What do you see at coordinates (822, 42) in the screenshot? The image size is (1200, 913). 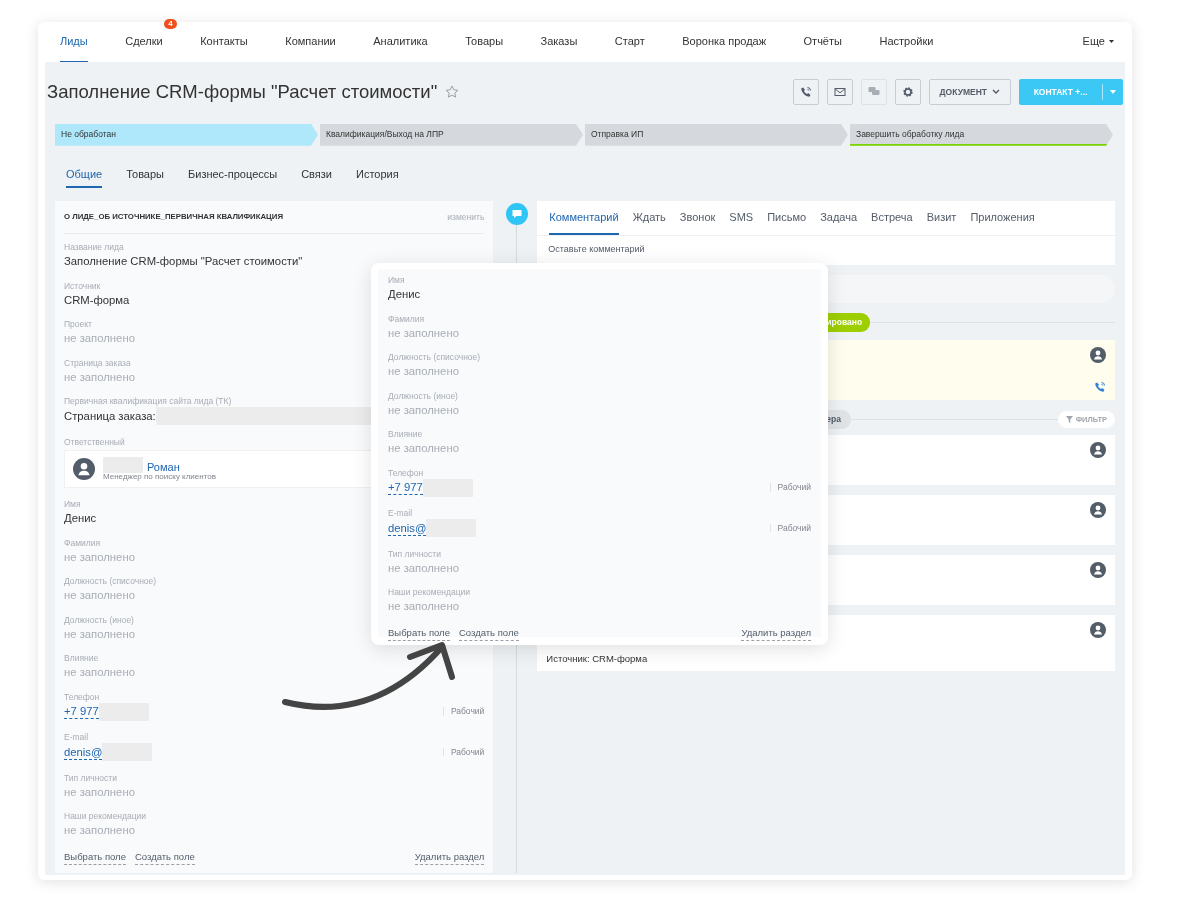 I see `nav-tab: Отчёты` at bounding box center [822, 42].